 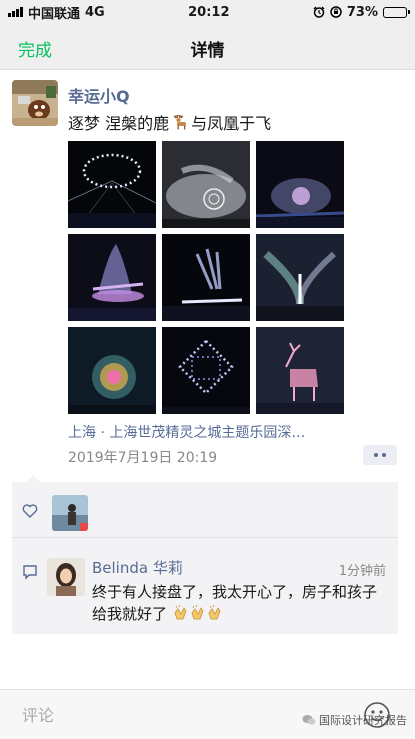 I want to click on post-text-after: 与凤凰于飞, so click(x=231, y=123).